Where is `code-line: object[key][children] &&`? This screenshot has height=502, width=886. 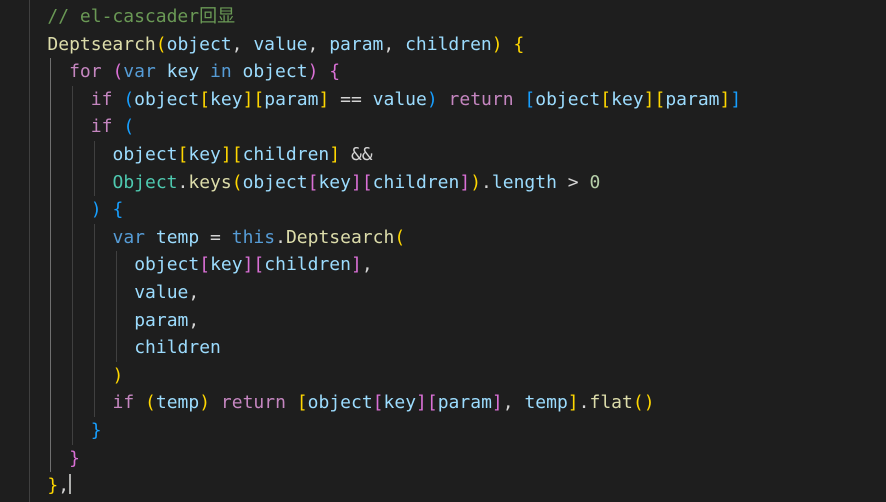
code-line: object[key][children] && is located at coordinates (243, 154).